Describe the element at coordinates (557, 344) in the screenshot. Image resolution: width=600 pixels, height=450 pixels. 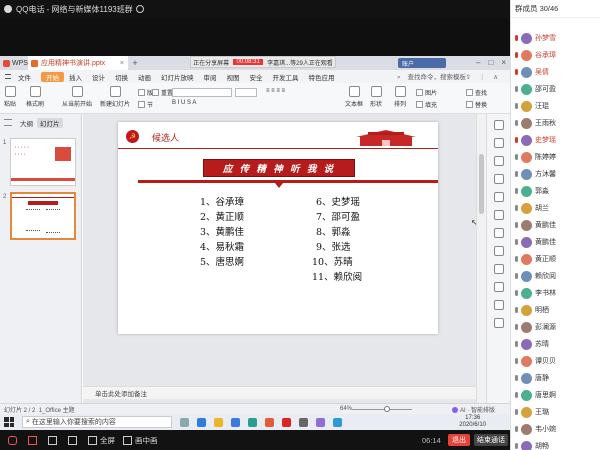
I see `member-item: 苏晴` at that location.